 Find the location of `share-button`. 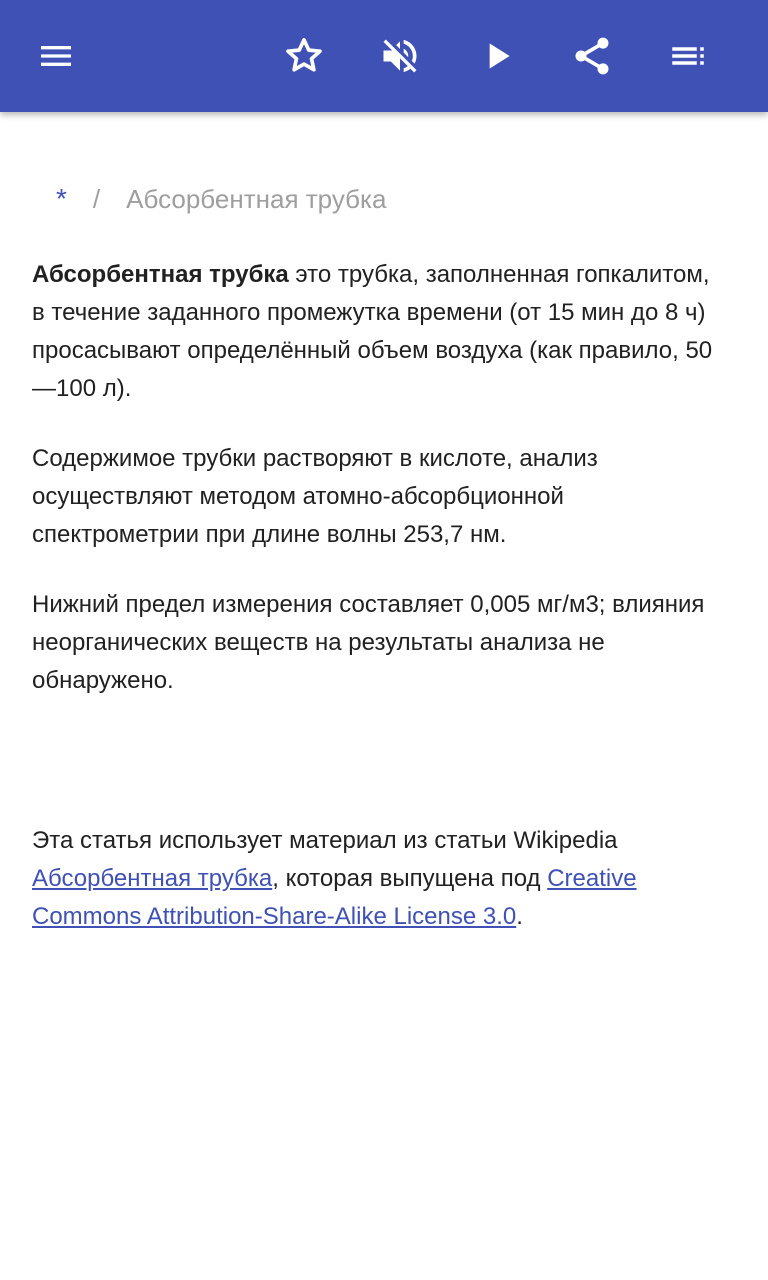

share-button is located at coordinates (592, 56).